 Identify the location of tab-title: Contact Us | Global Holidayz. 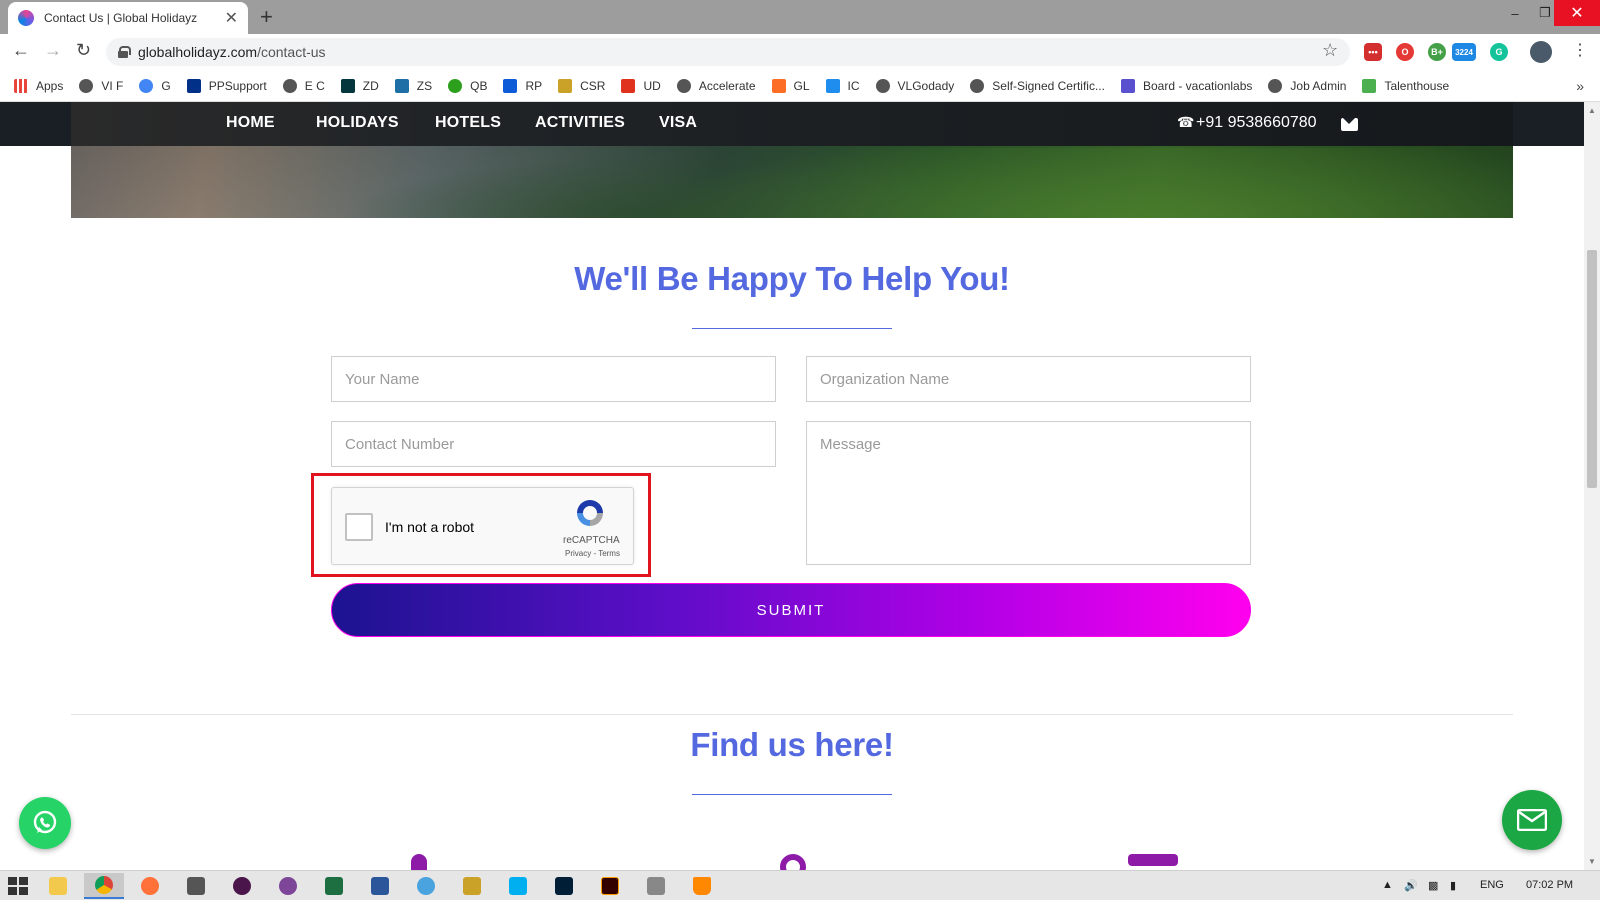
(121, 18).